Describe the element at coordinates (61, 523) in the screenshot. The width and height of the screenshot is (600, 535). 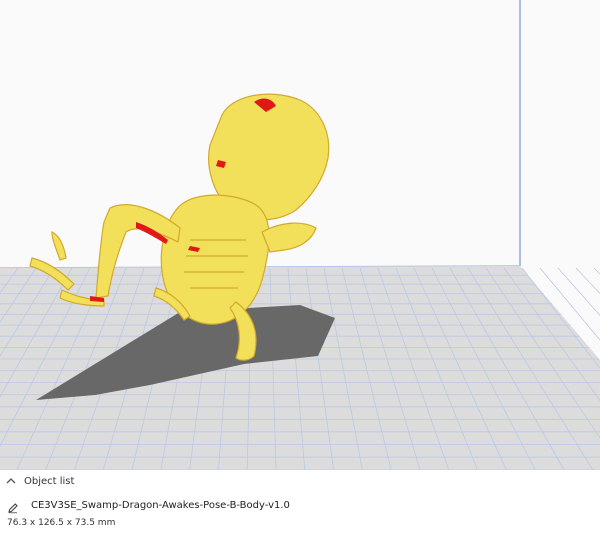
I see `object-dimensions: 76.3 x 126.5 x 73.5 mm` at that location.